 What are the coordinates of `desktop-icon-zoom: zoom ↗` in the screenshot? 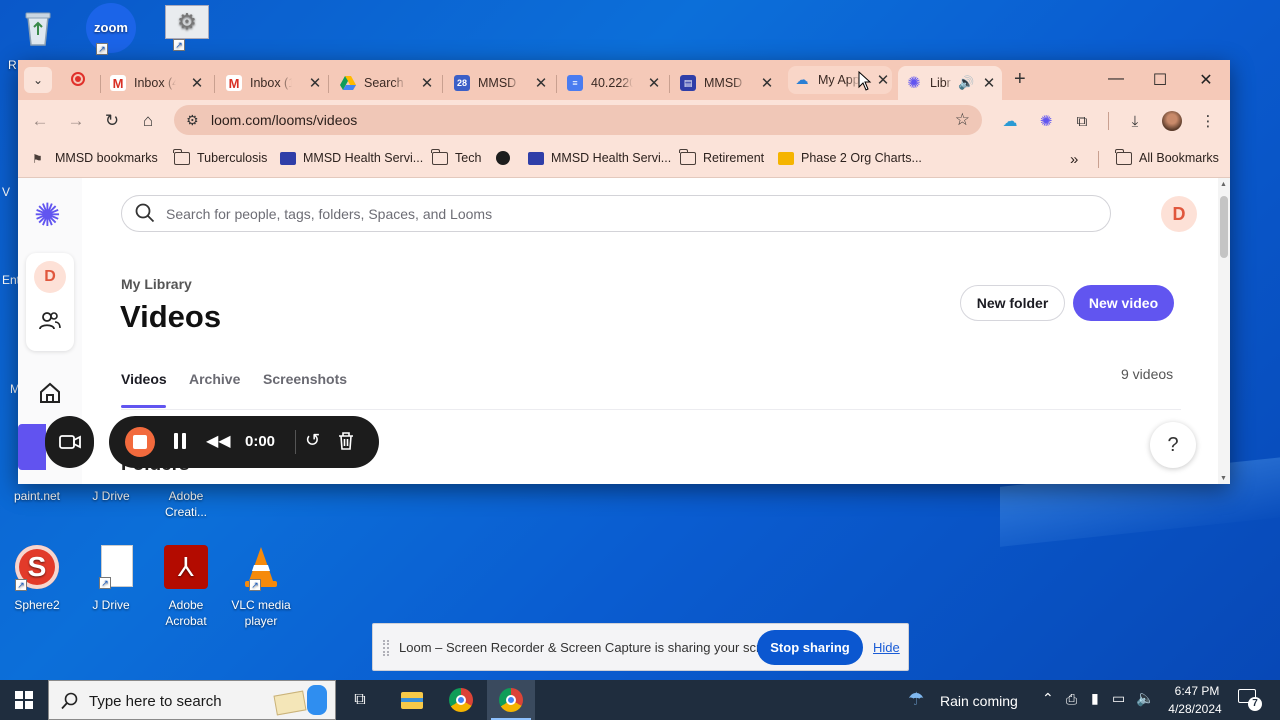 It's located at (111, 29).